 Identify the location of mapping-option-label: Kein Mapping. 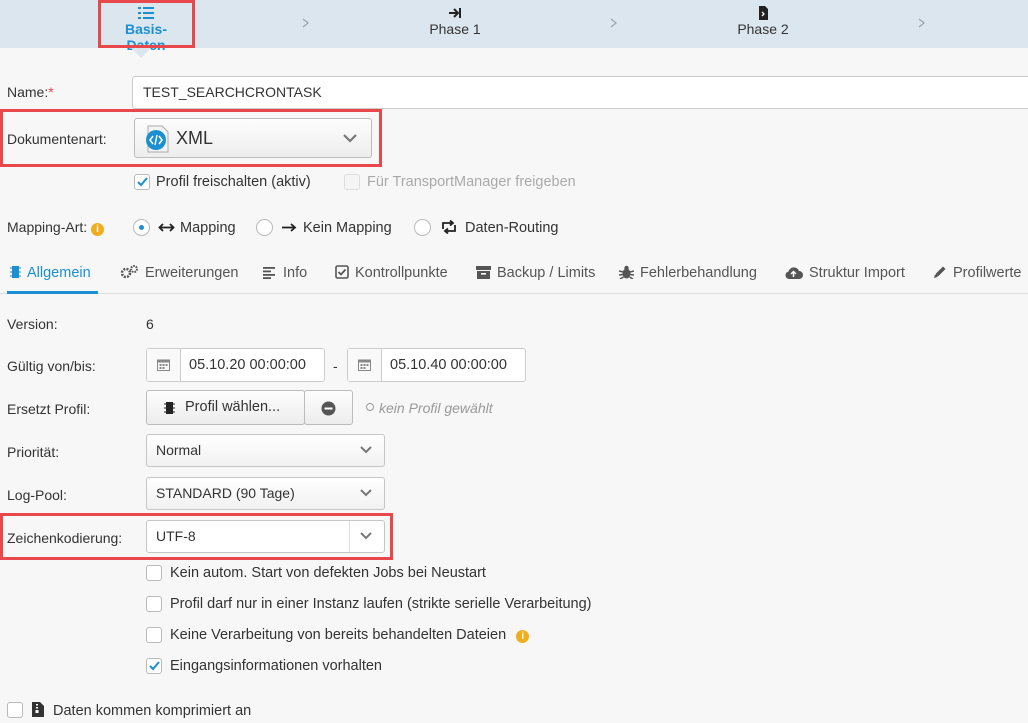
(347, 228).